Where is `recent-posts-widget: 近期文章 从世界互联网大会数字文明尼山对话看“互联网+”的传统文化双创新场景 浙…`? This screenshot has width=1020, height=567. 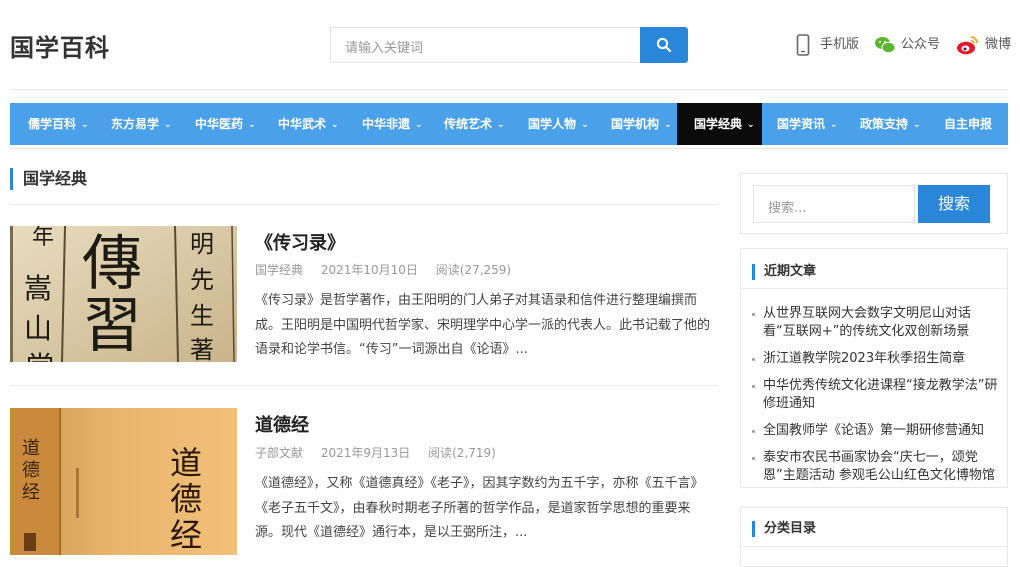 recent-posts-widget: 近期文章 从世界互联网大会数字文明尼山对话看“互联网+”的传统文化双创新场景 浙… is located at coordinates (874, 368).